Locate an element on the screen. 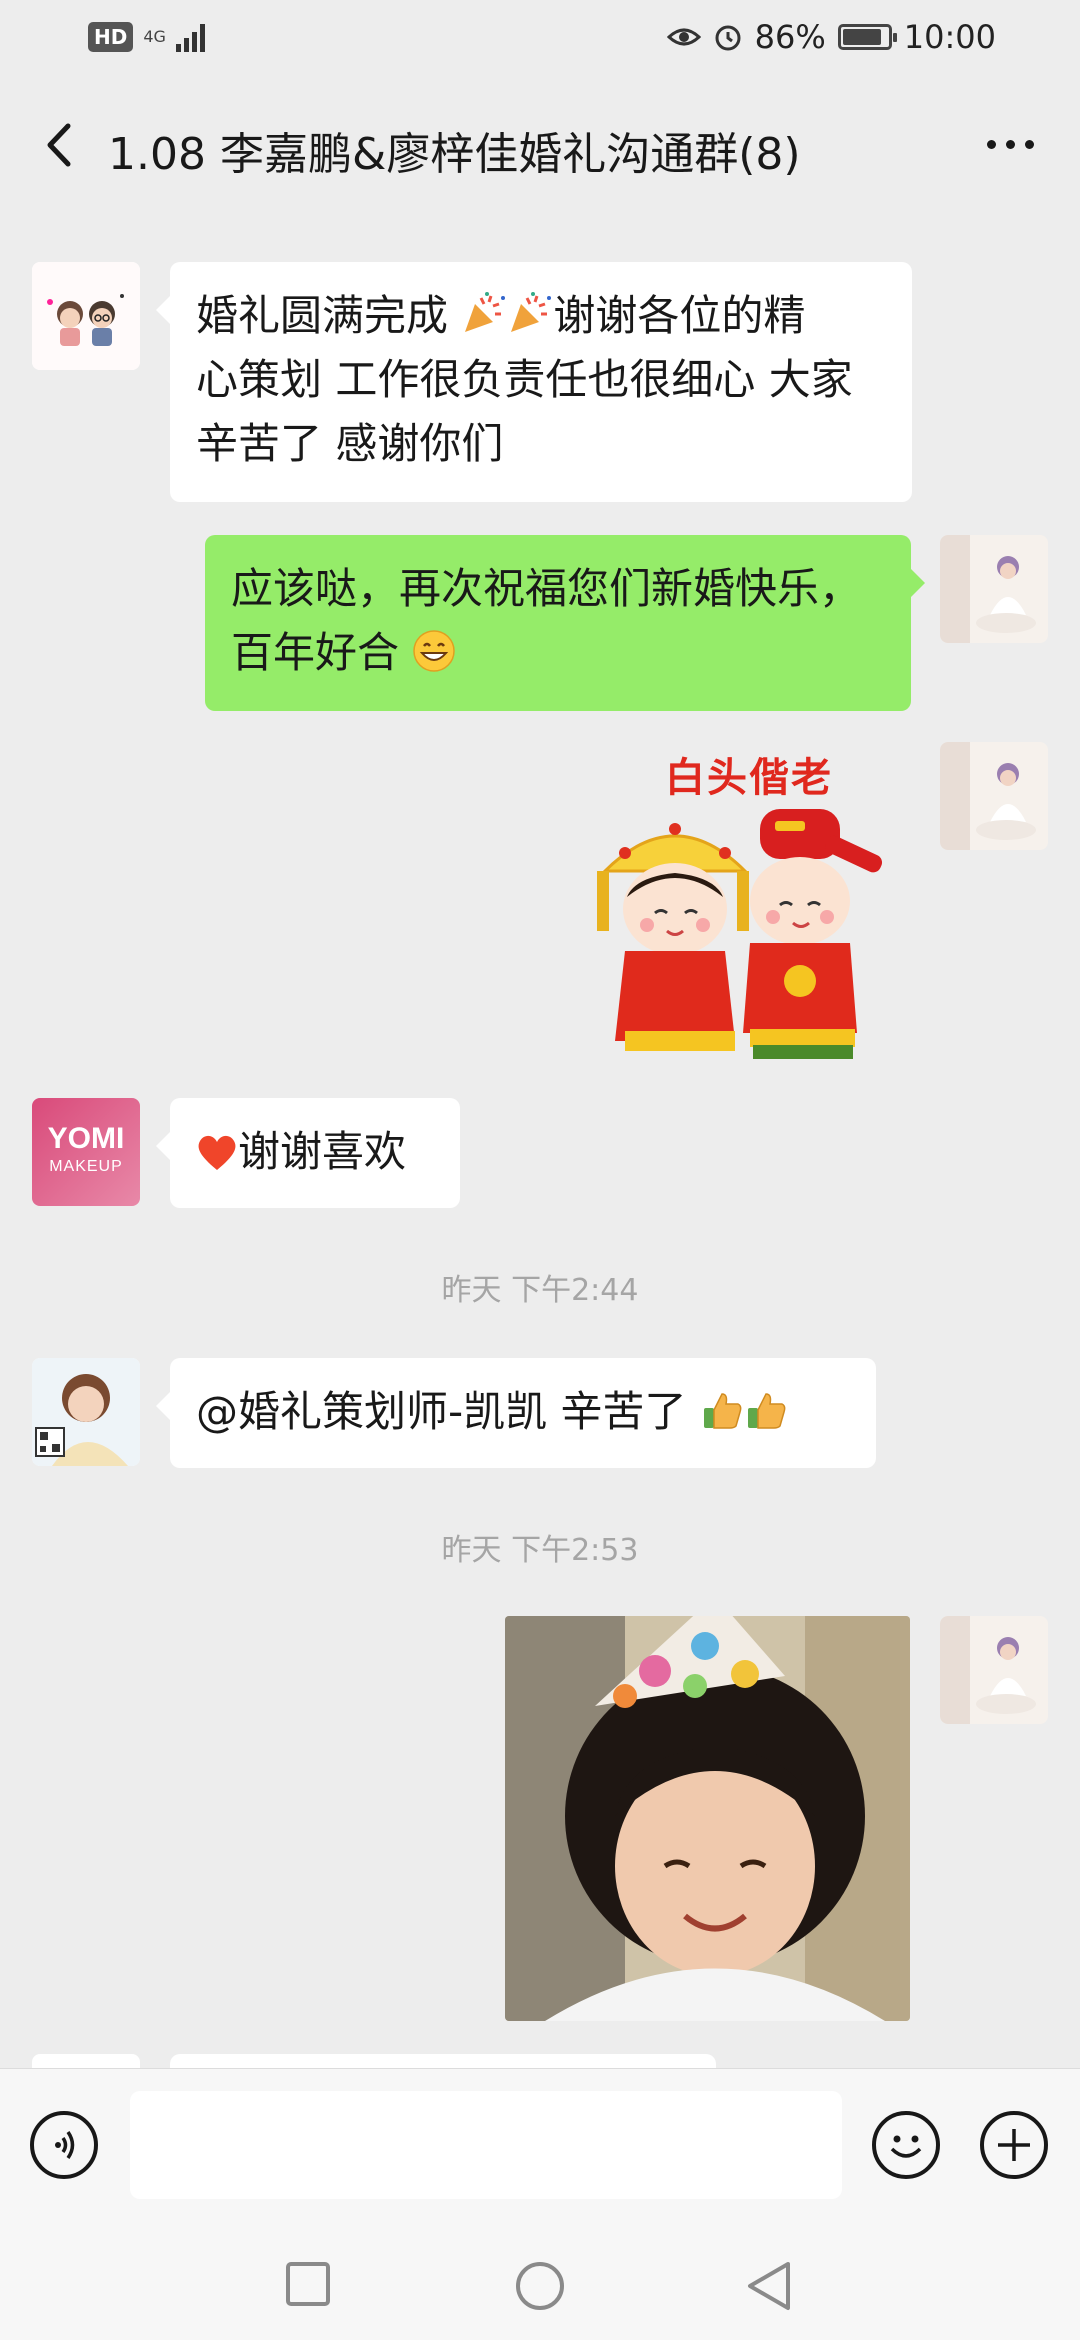  cartoon-avatar-image is located at coordinates (86, 1412).